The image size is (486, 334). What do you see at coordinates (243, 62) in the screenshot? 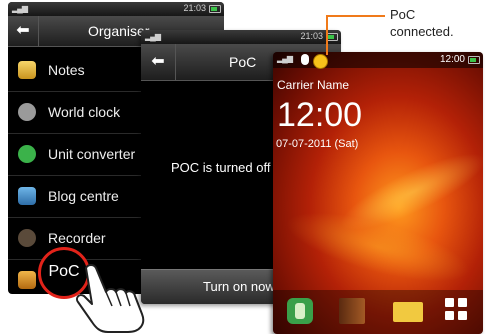
I see `page-title: PoC` at bounding box center [243, 62].